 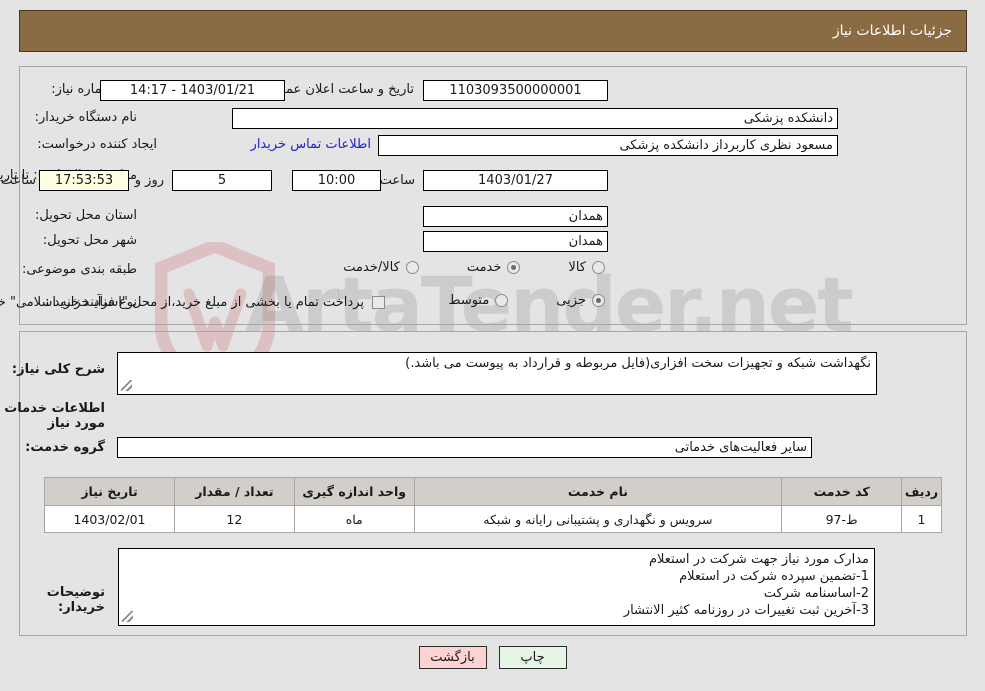 What do you see at coordinates (502, 300) in the screenshot?
I see `radio-motevaset-icon` at bounding box center [502, 300].